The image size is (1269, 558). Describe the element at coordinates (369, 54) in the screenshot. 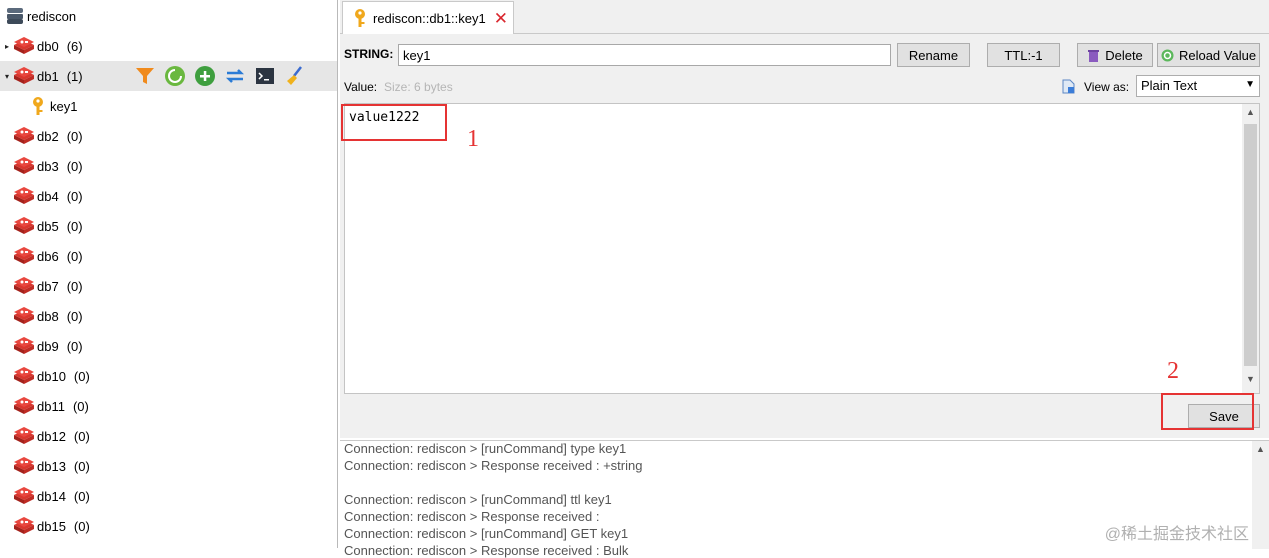

I see `type-label: STRING:` at that location.